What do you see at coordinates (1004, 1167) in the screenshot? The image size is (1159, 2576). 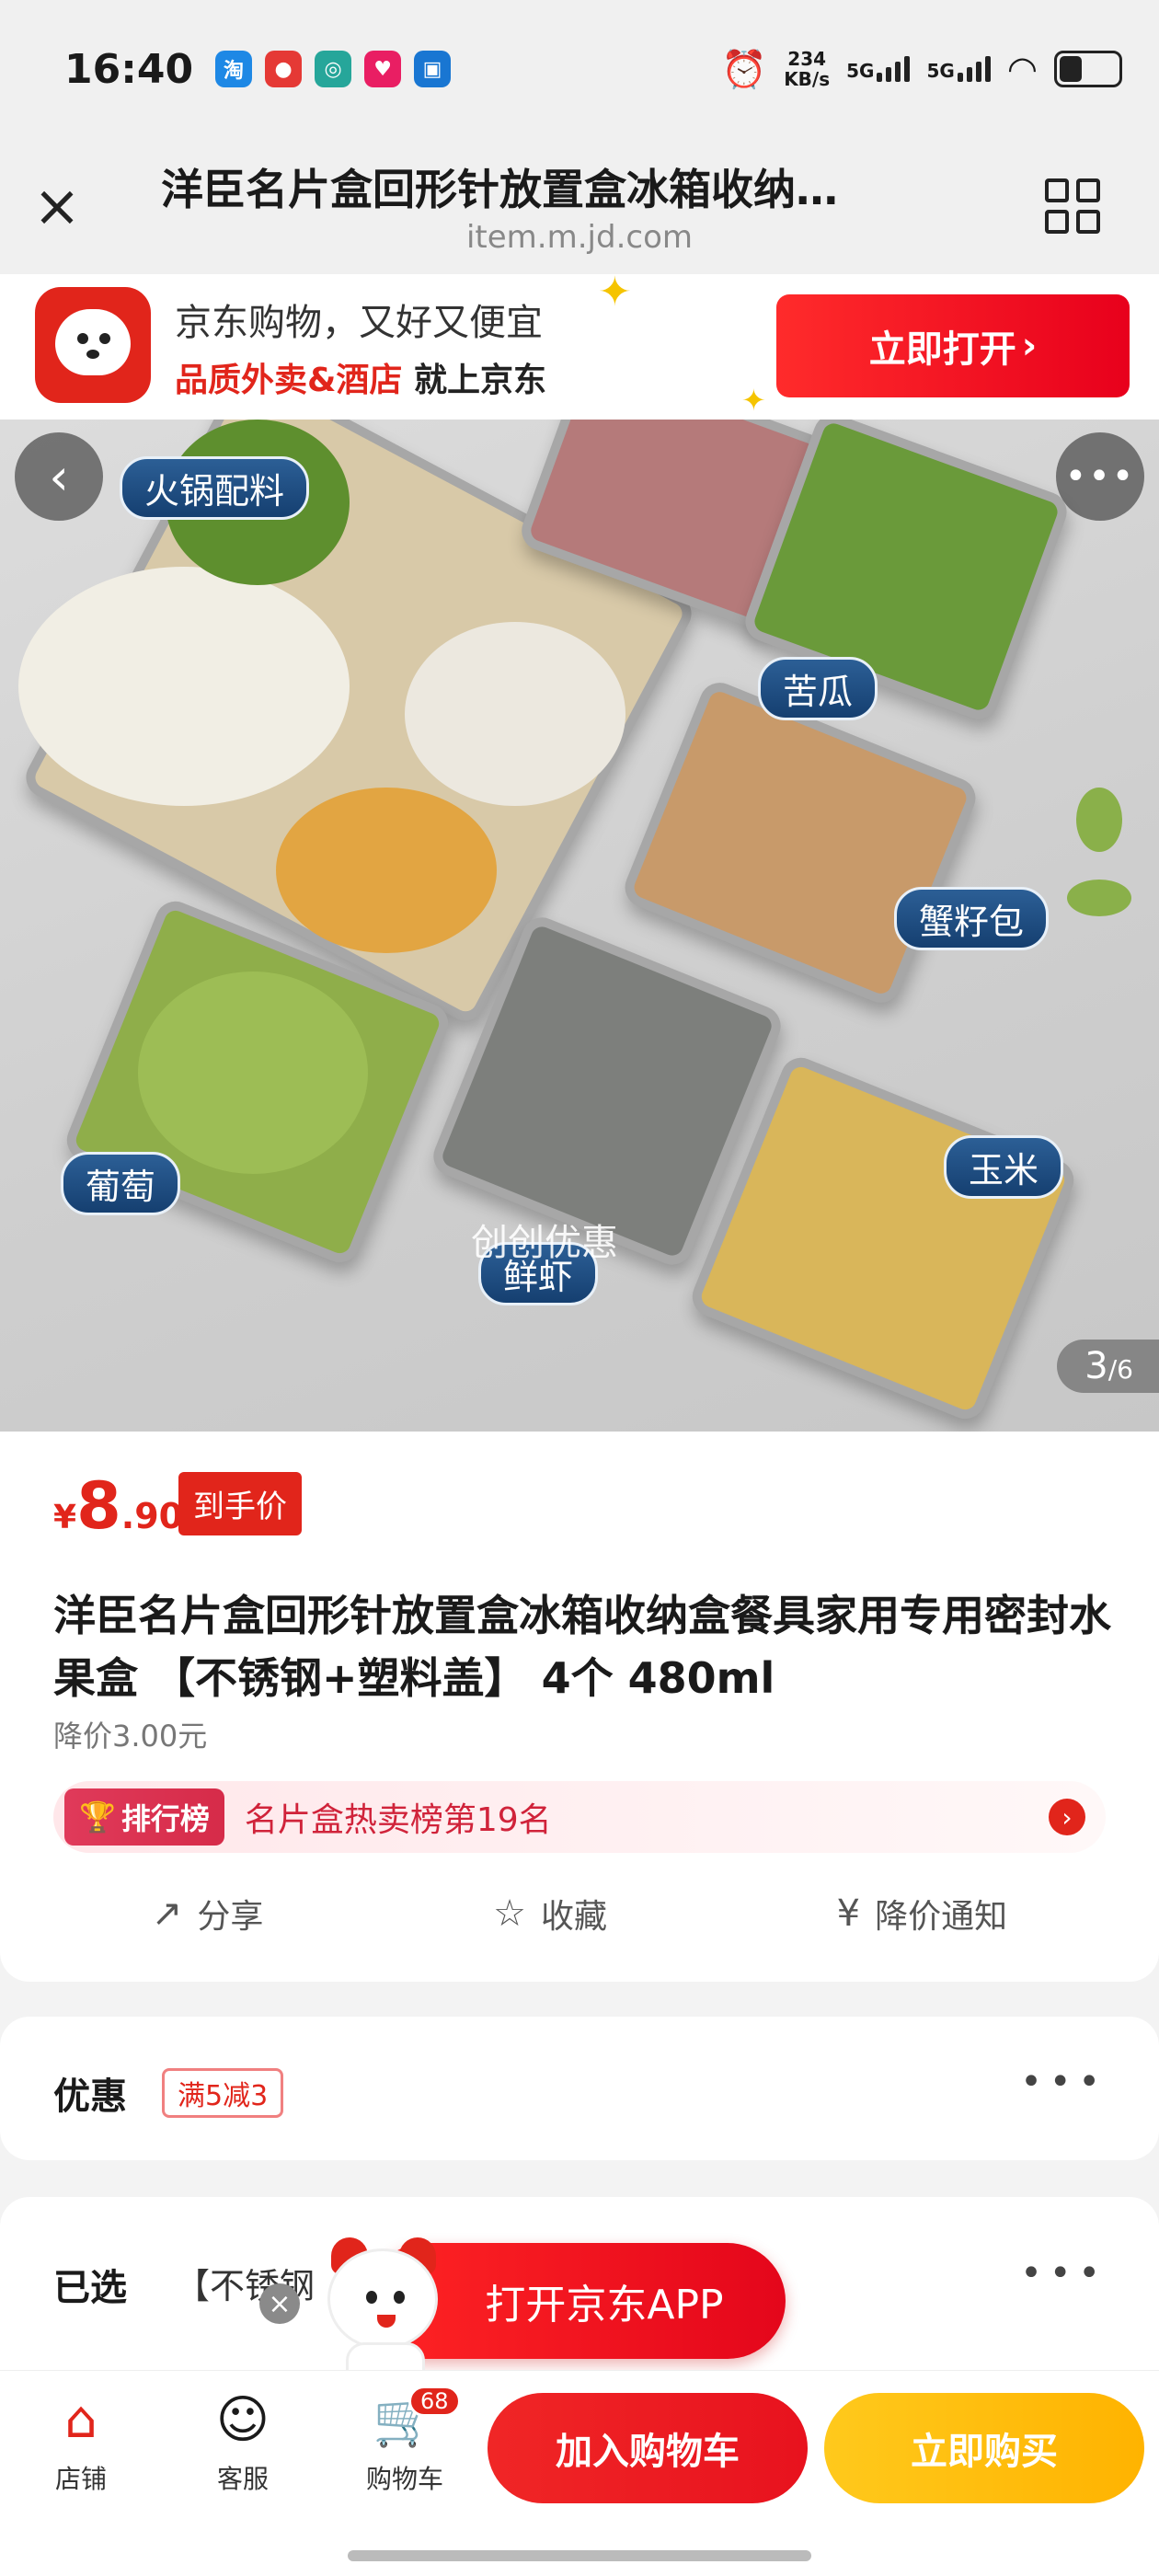 I see `food-label: 玉米` at bounding box center [1004, 1167].